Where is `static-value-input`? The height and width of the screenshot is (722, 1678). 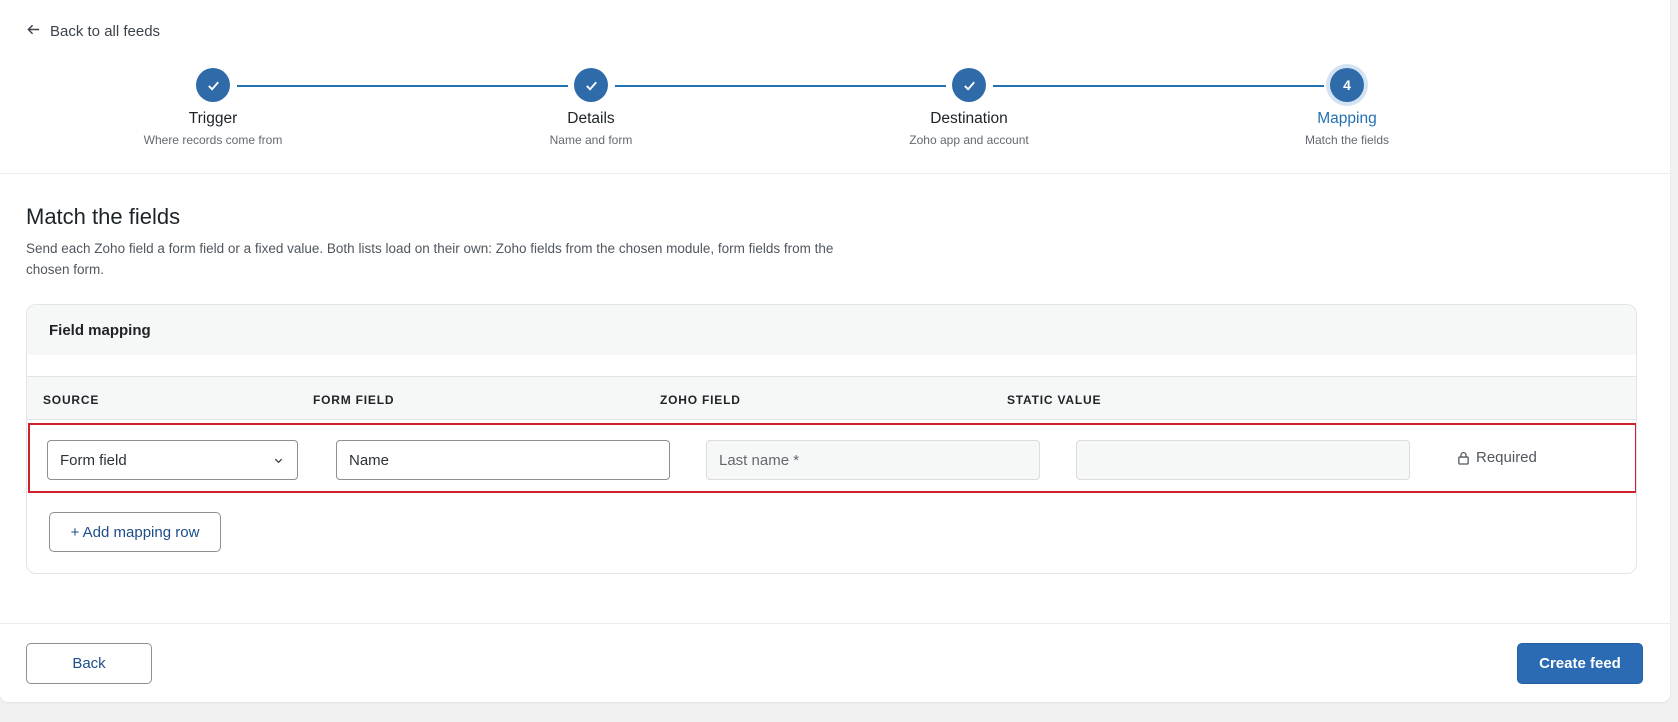 static-value-input is located at coordinates (1243, 460).